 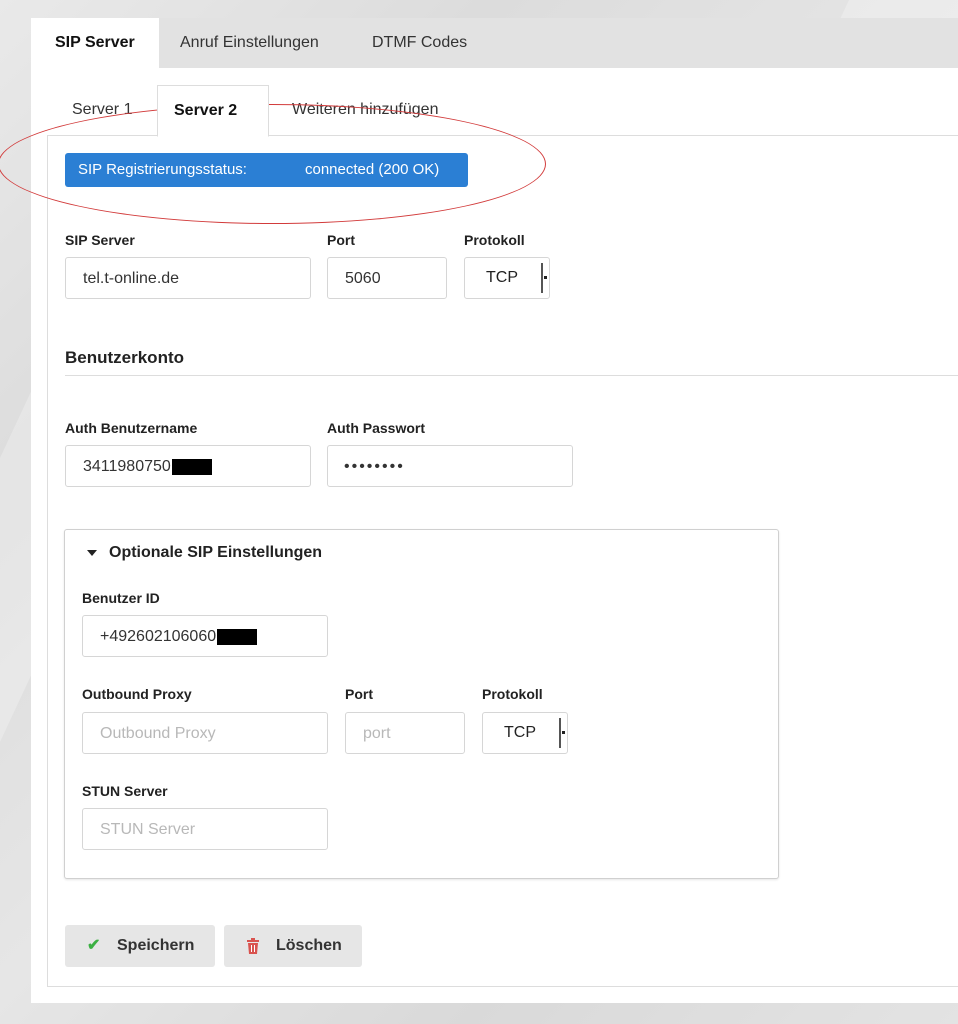 What do you see at coordinates (494, 240) in the screenshot?
I see `protocol-label: Protokoll` at bounding box center [494, 240].